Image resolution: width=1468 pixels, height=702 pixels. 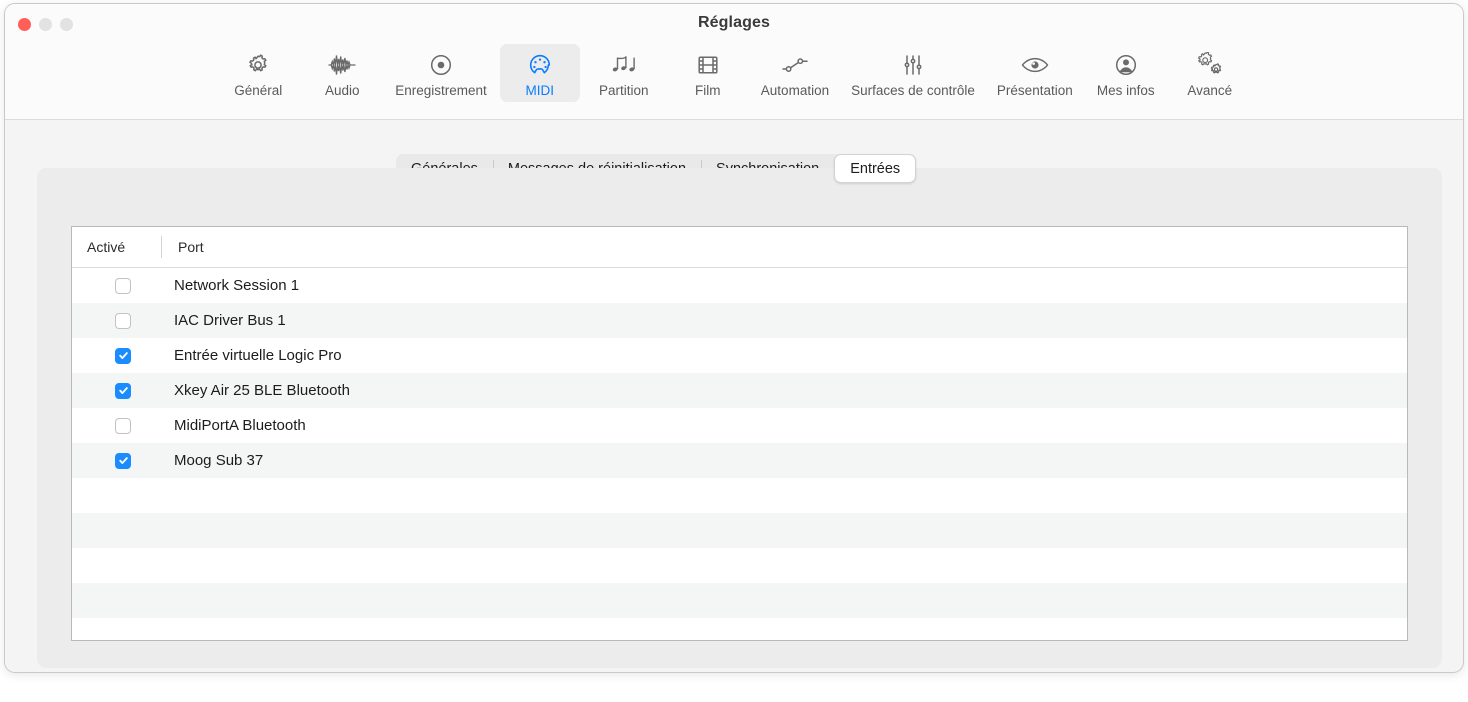 I want to click on eye-icon, so click(x=1035, y=65).